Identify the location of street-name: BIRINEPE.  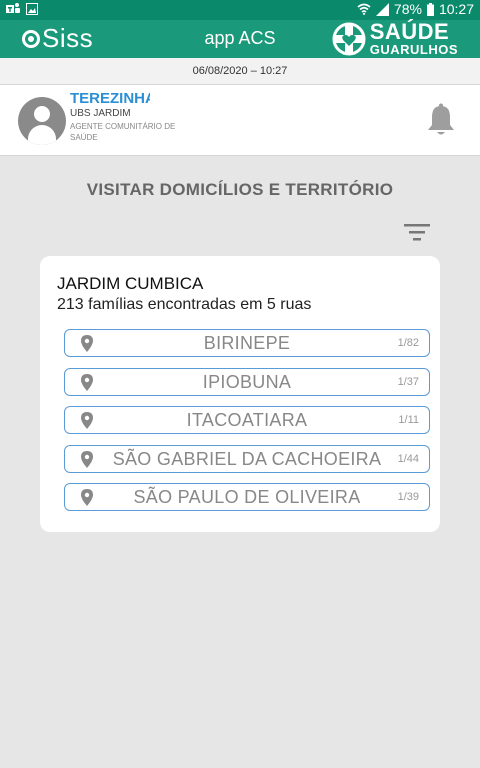
(247, 343).